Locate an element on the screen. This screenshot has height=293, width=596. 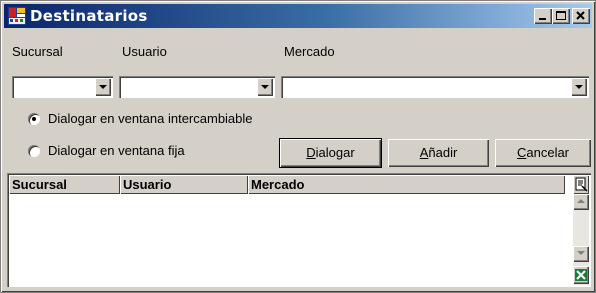
radio-fija is located at coordinates (34, 151).